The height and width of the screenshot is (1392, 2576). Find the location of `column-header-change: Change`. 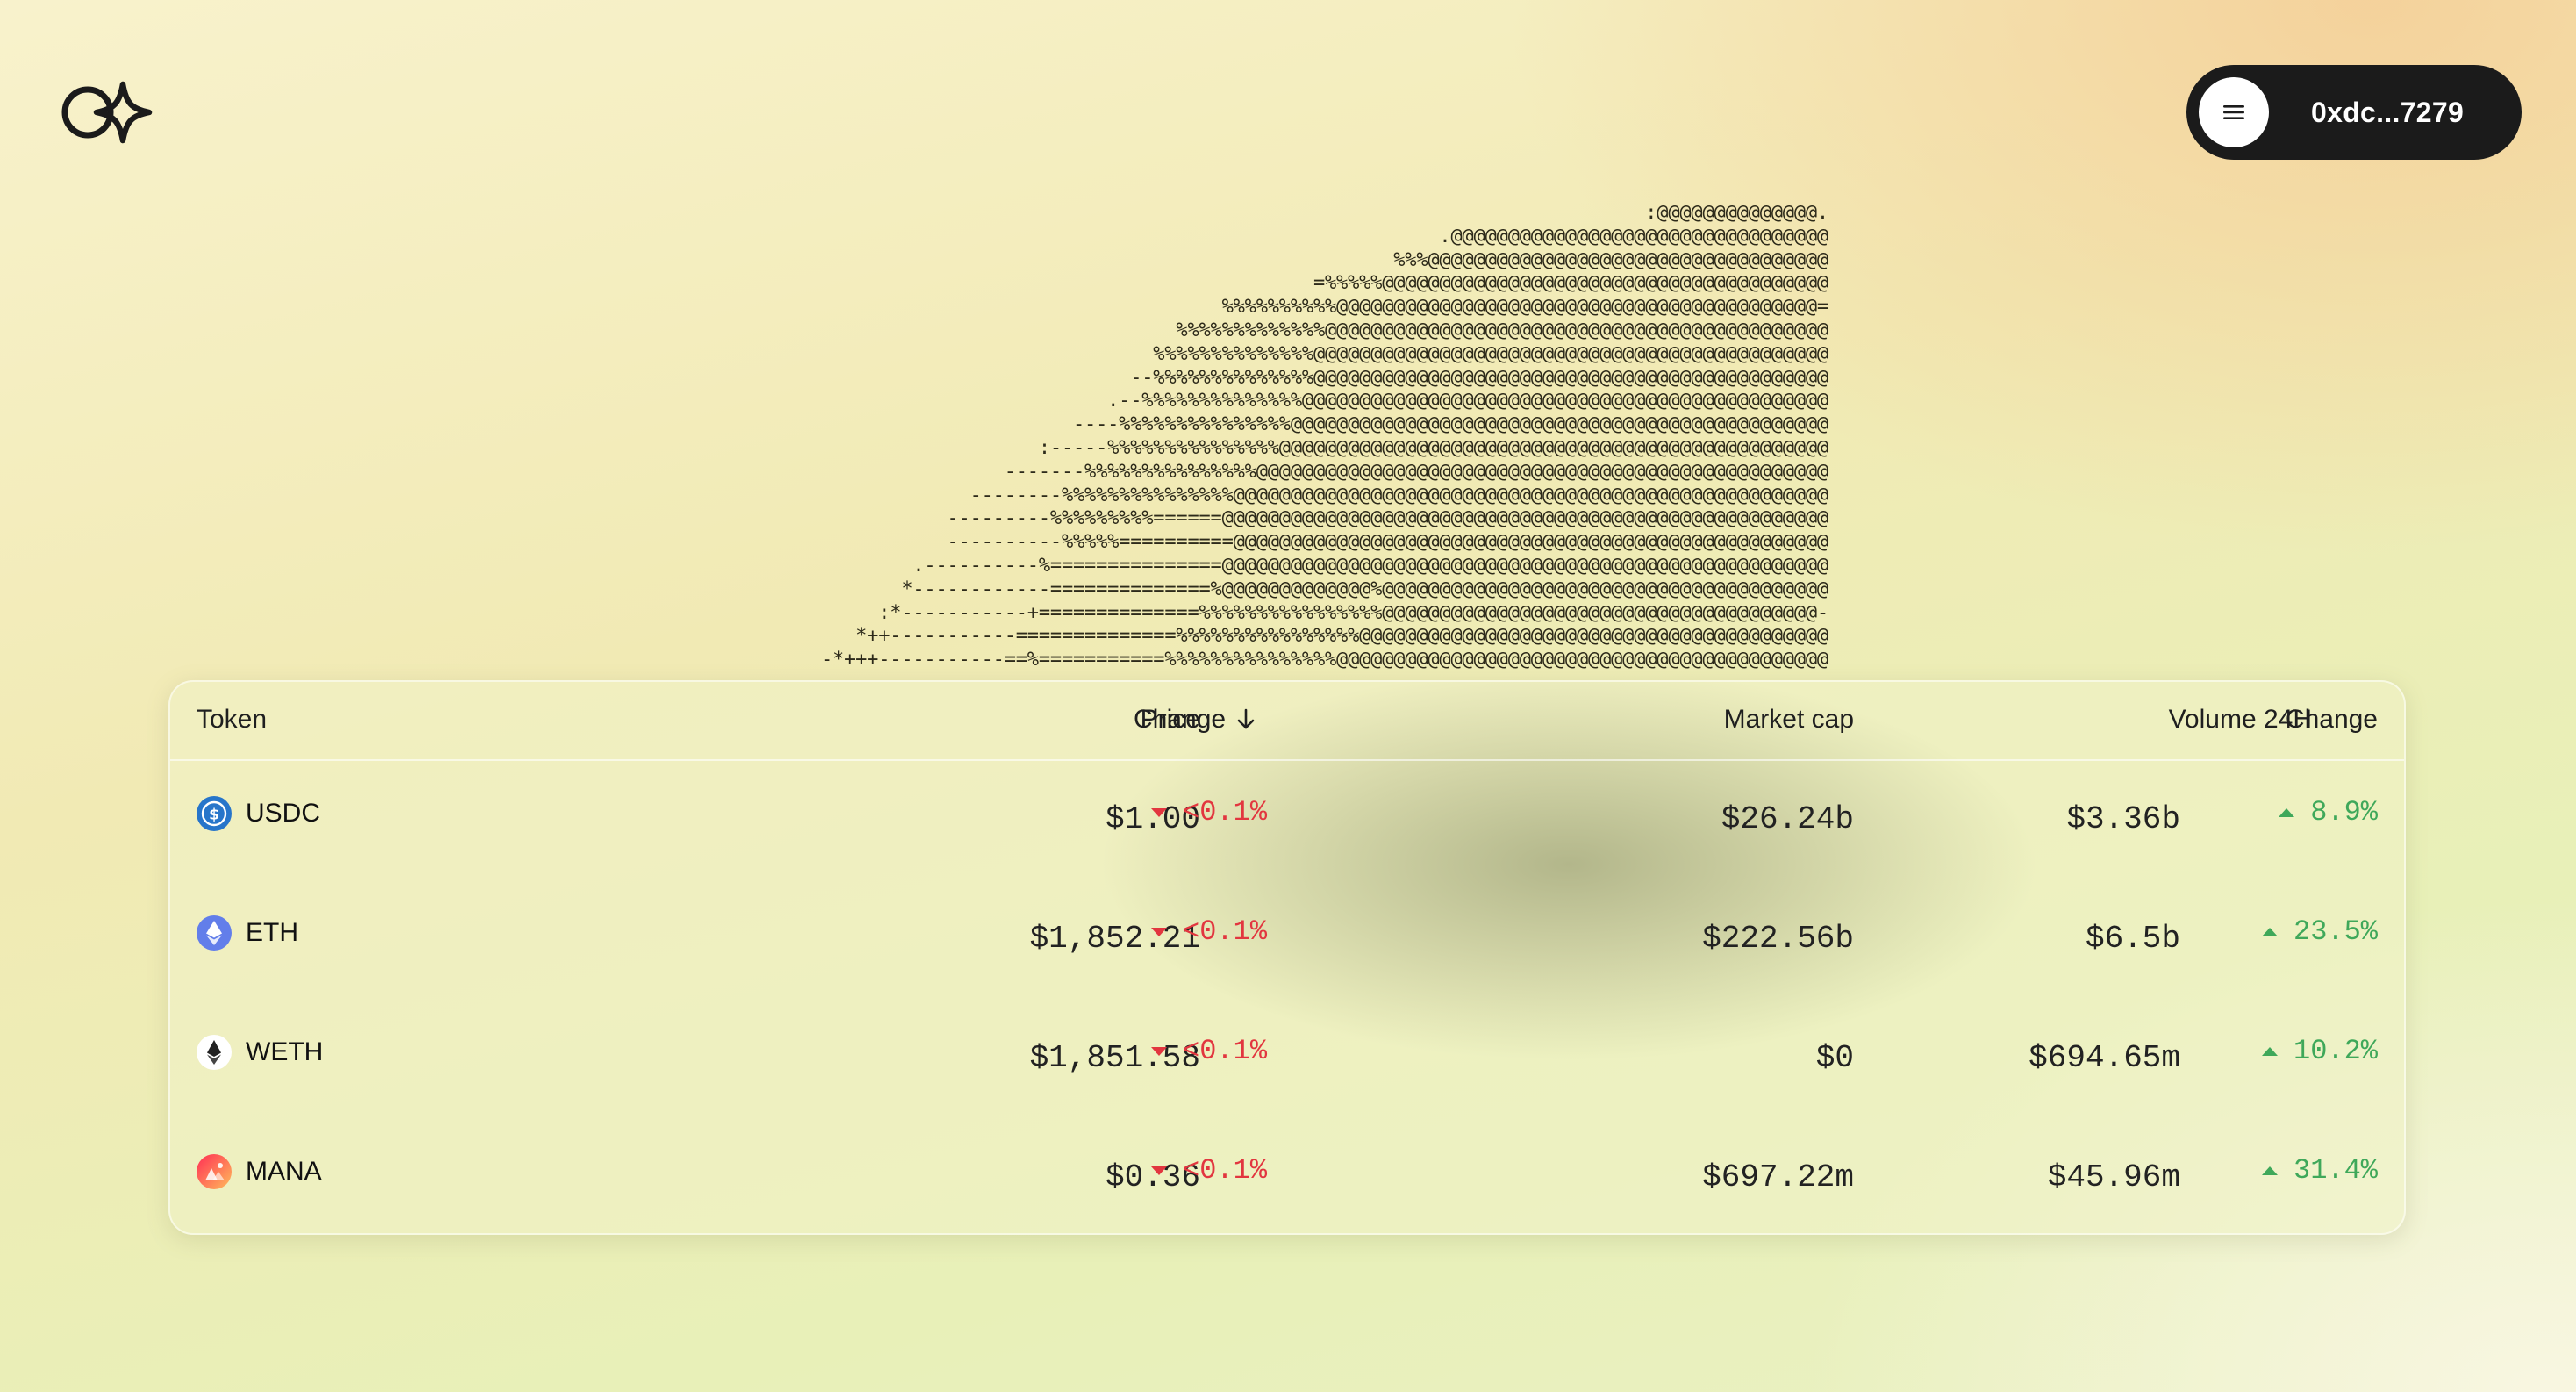

column-header-change: Change is located at coordinates (1195, 720).